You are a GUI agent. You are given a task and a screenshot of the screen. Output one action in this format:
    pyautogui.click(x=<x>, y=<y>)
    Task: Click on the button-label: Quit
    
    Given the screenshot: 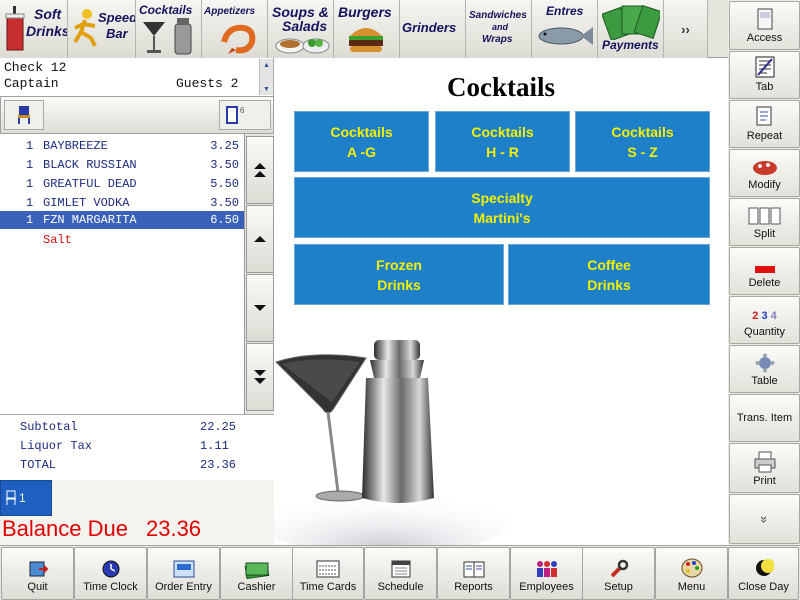 What is the action you would take?
    pyautogui.click(x=37, y=587)
    